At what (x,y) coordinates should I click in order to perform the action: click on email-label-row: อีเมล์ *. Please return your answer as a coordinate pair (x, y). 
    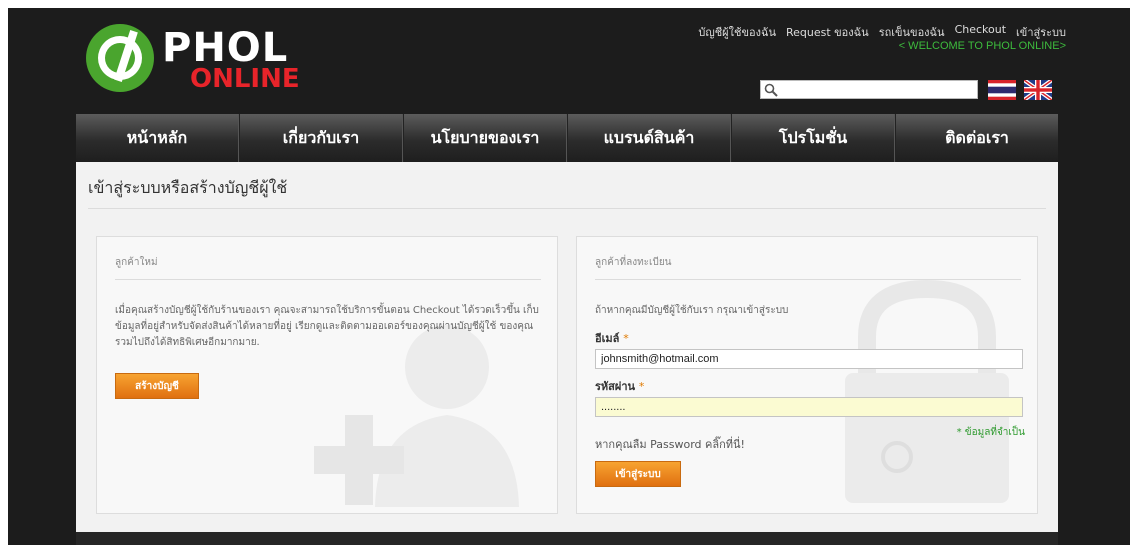
    Looking at the image, I should click on (612, 338).